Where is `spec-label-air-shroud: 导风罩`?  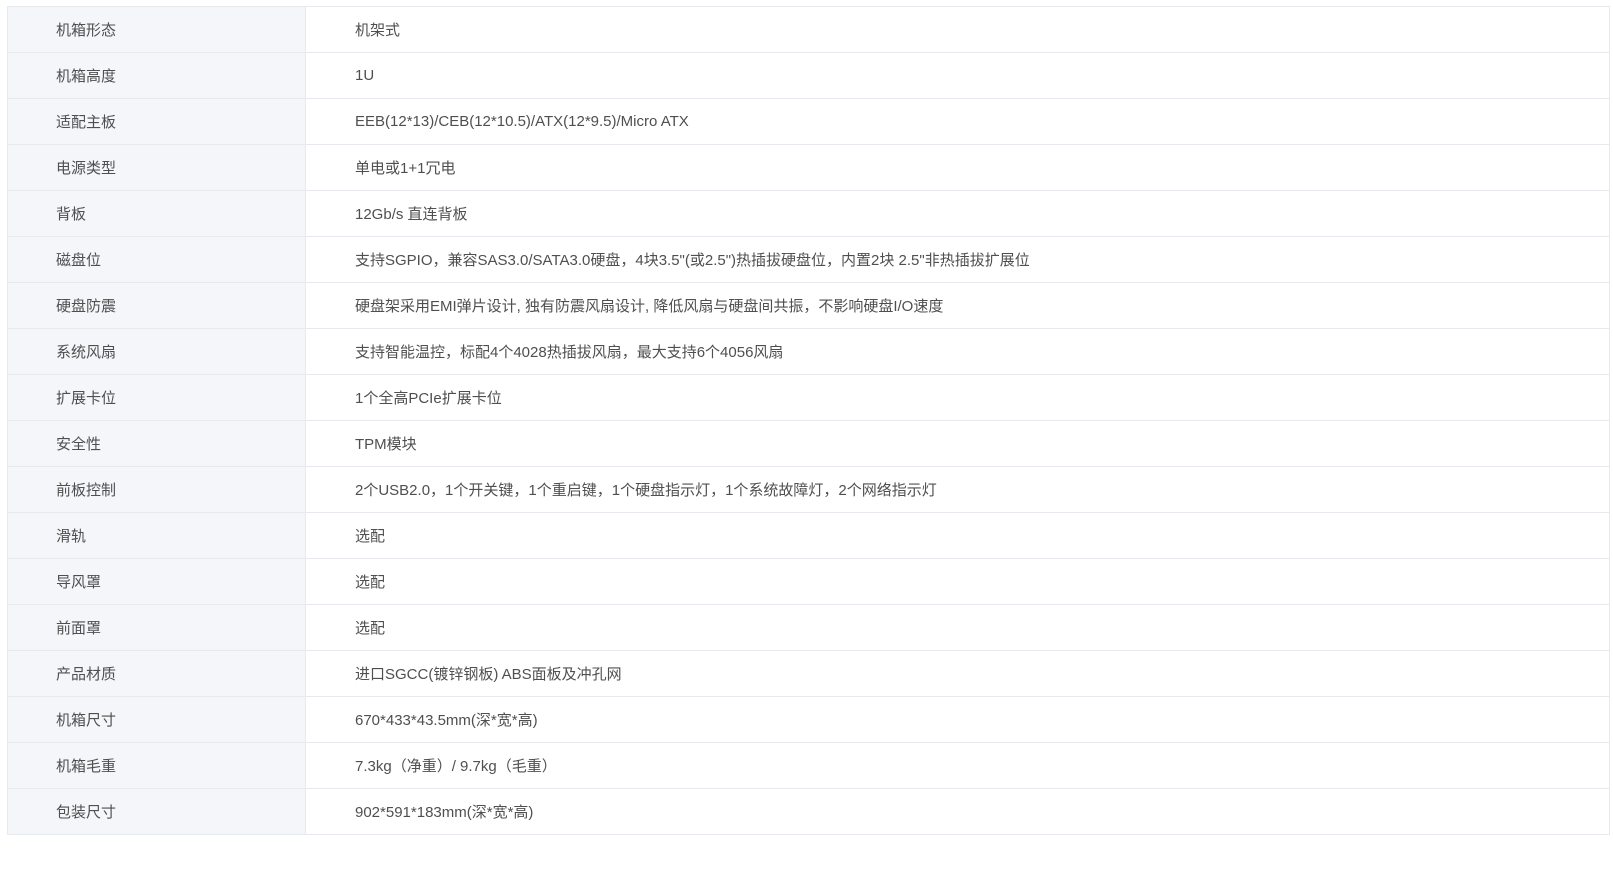
spec-label-air-shroud: 导风罩 is located at coordinates (157, 581).